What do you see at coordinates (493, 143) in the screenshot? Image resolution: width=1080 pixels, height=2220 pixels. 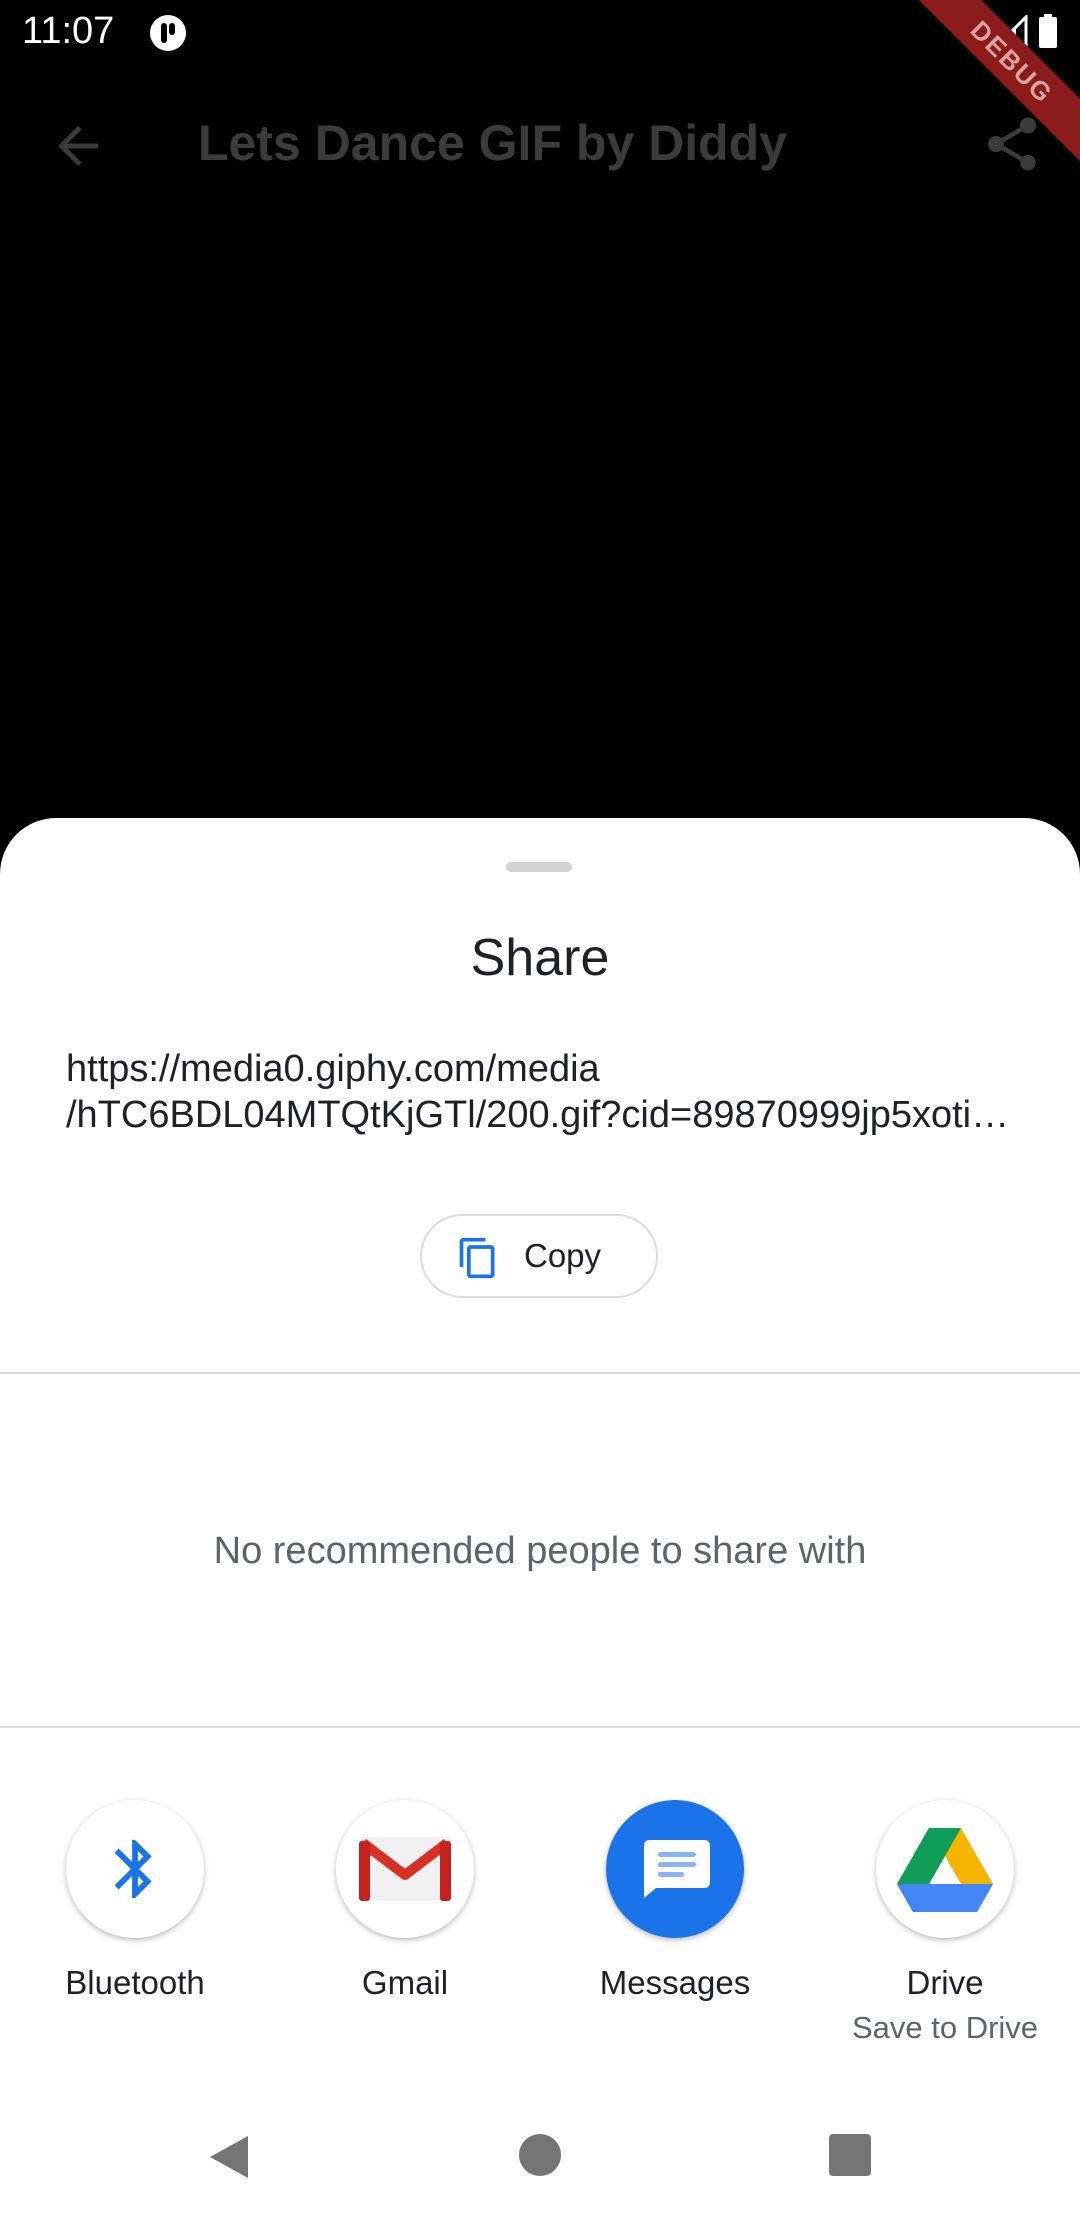 I see `page-title: Lets Dance GIF by Diddy` at bounding box center [493, 143].